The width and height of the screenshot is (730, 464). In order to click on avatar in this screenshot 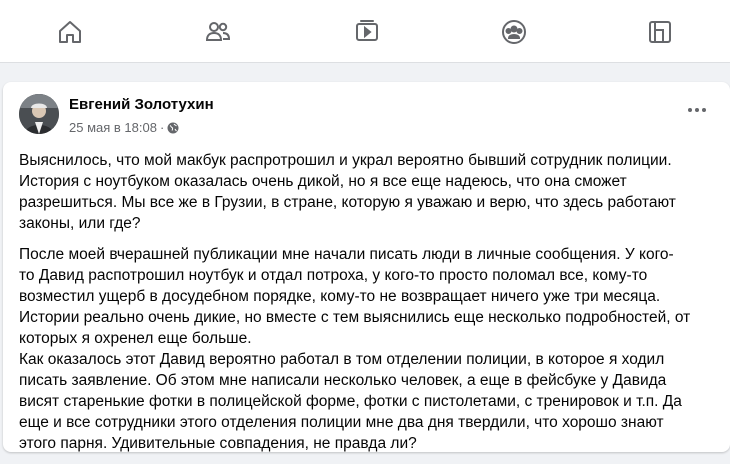, I will do `click(39, 114)`.